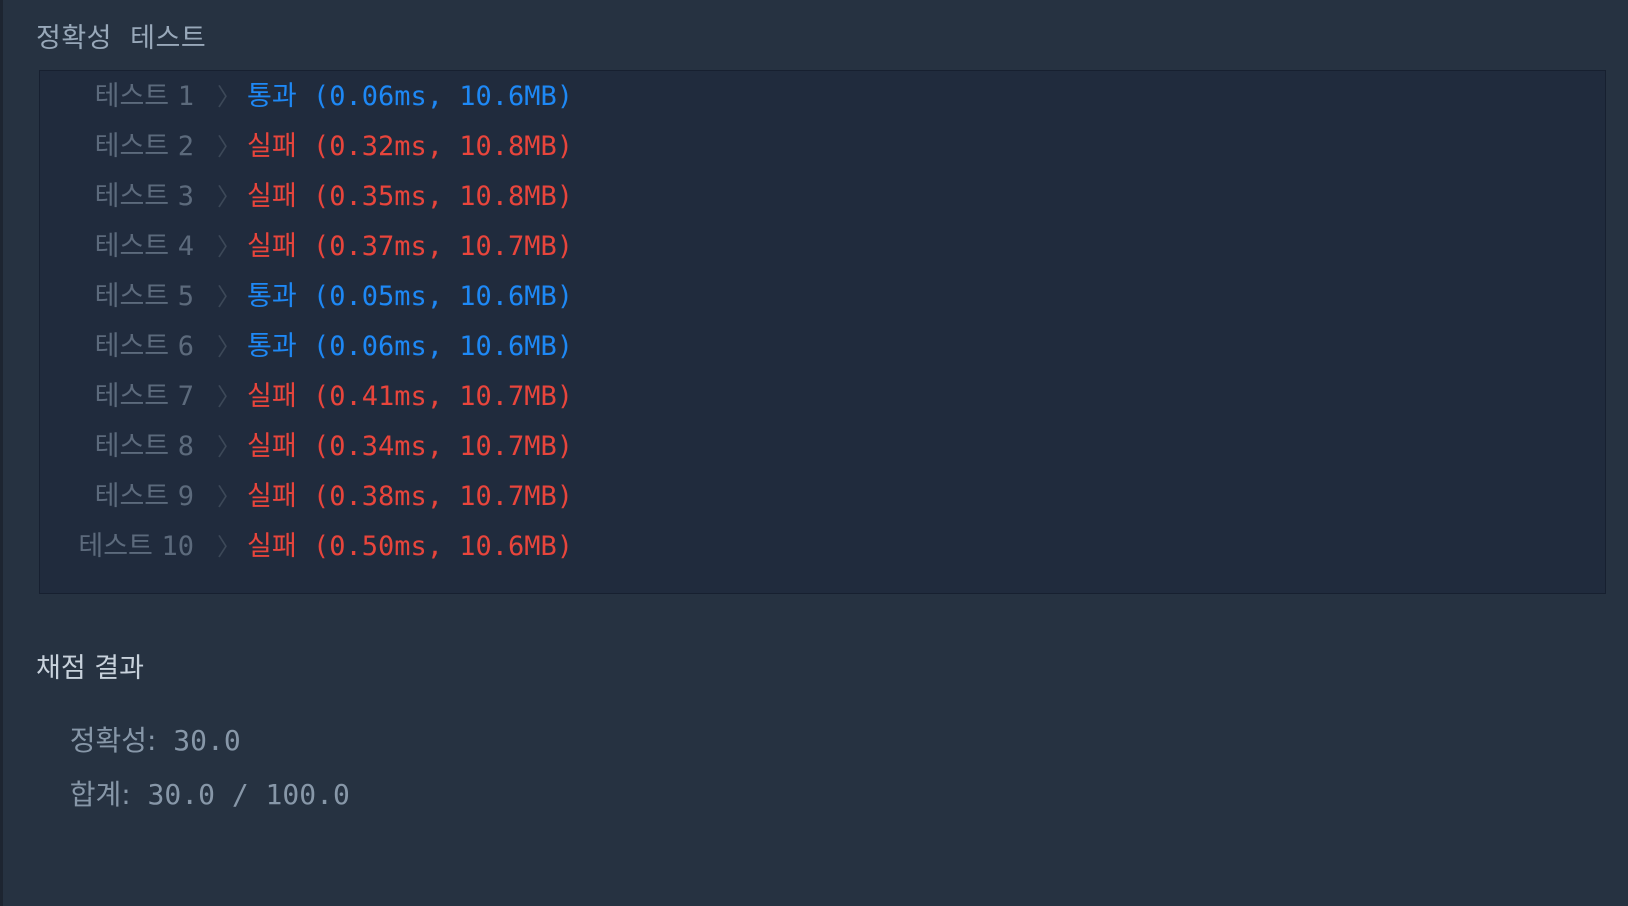 This screenshot has width=1628, height=906. I want to click on test-label: 테스트 6, so click(117, 347).